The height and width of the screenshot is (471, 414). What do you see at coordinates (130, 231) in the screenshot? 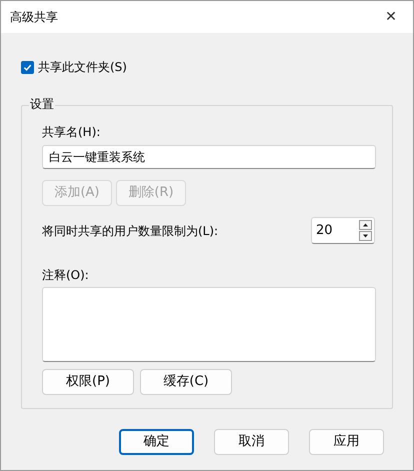
I see `field-label: 将同时共享的用户数量限制为(L):` at bounding box center [130, 231].